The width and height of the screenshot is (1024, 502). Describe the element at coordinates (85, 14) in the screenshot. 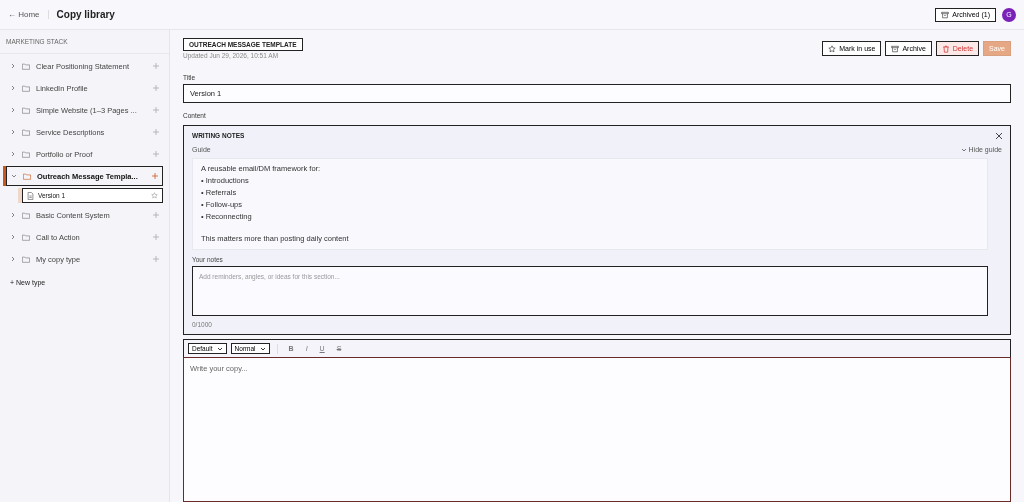

I see `page-title: Copy library` at that location.